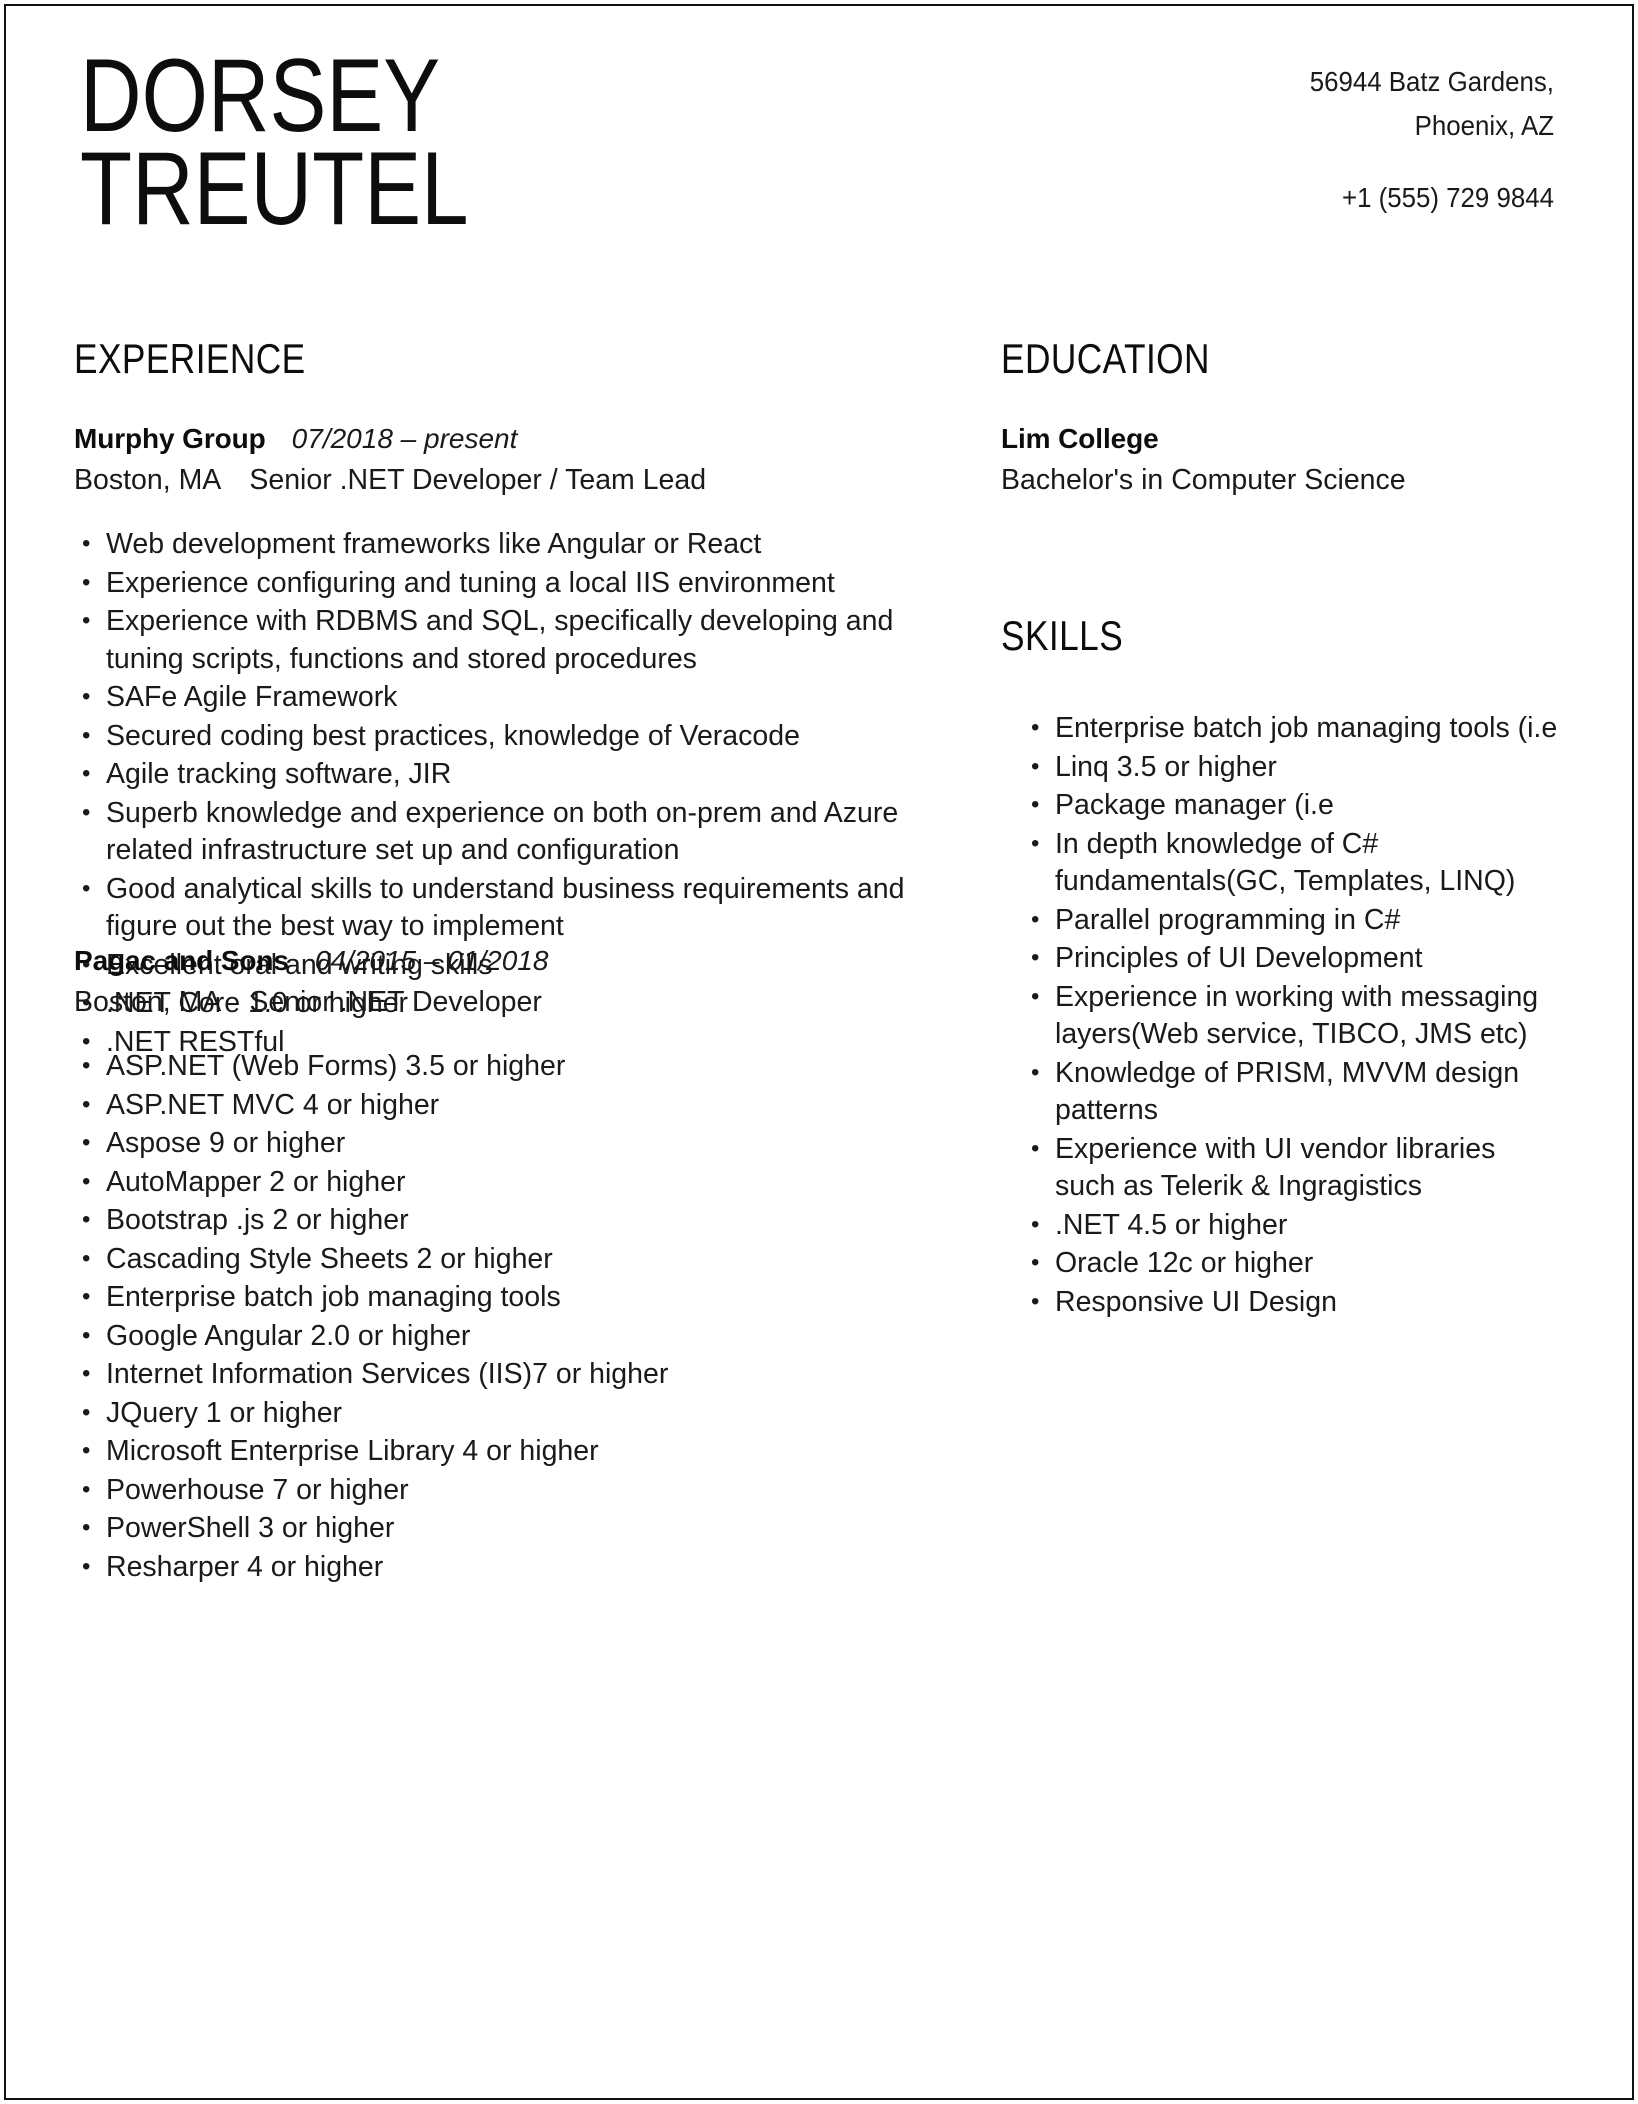 Image resolution: width=1638 pixels, height=2104 pixels. What do you see at coordinates (260, 96) in the screenshot?
I see `candidate-first-name: DORSEY` at bounding box center [260, 96].